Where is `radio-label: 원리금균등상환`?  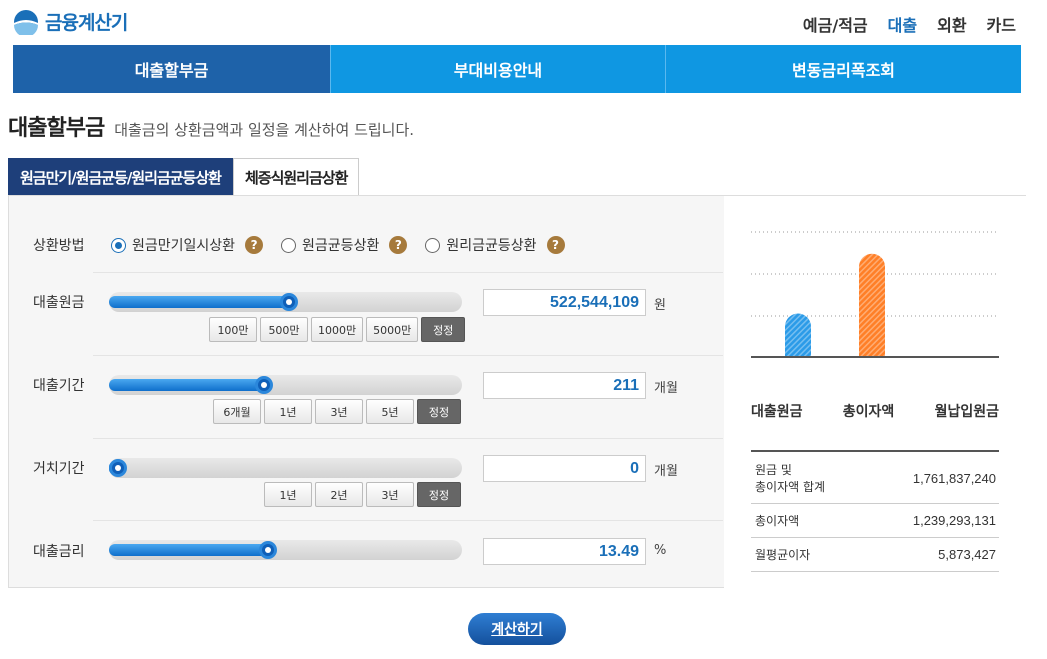 radio-label: 원리금균등상환 is located at coordinates (491, 246).